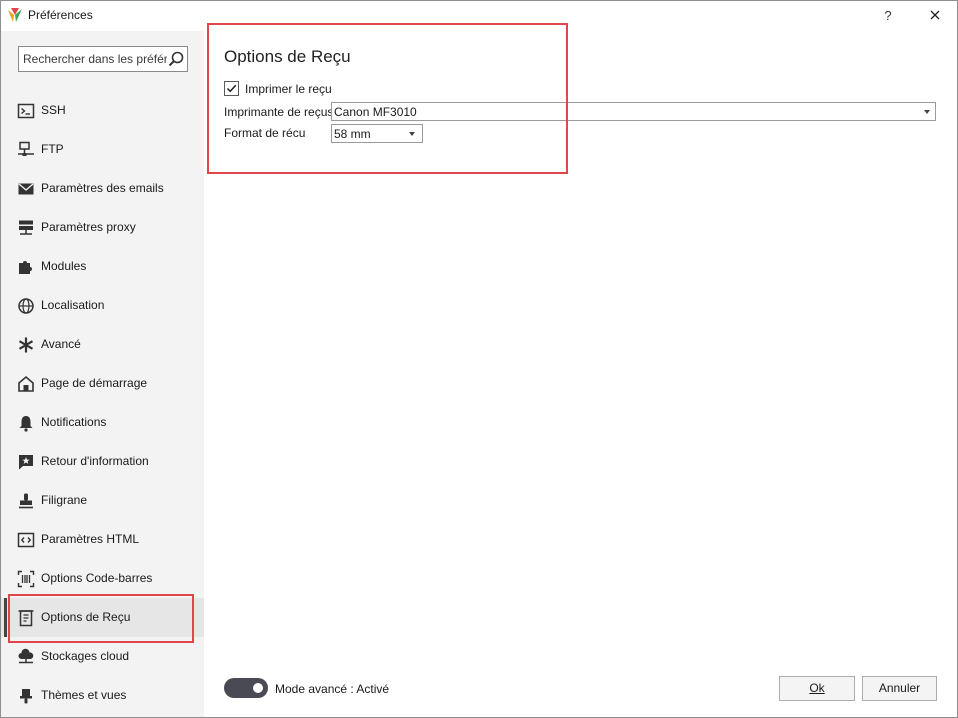 This screenshot has width=958, height=718. Describe the element at coordinates (288, 89) in the screenshot. I see `print-receipt-label: Imprimer le reçu` at that location.